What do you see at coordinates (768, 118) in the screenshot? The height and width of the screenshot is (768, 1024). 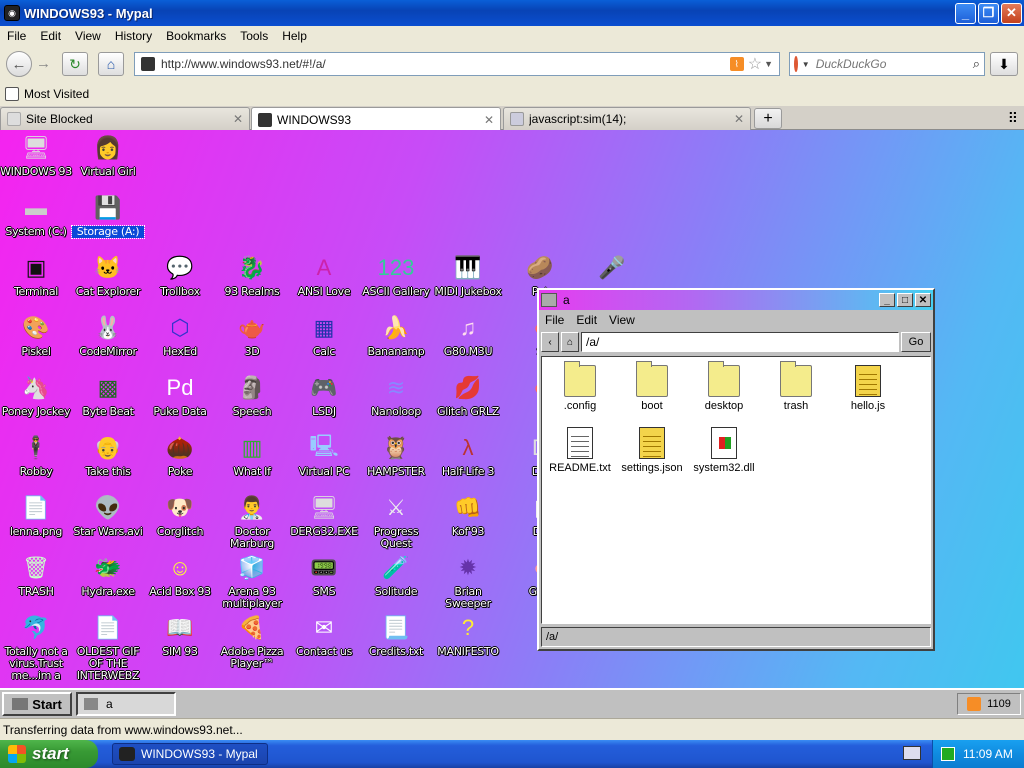 I see `new-tab-button: +` at bounding box center [768, 118].